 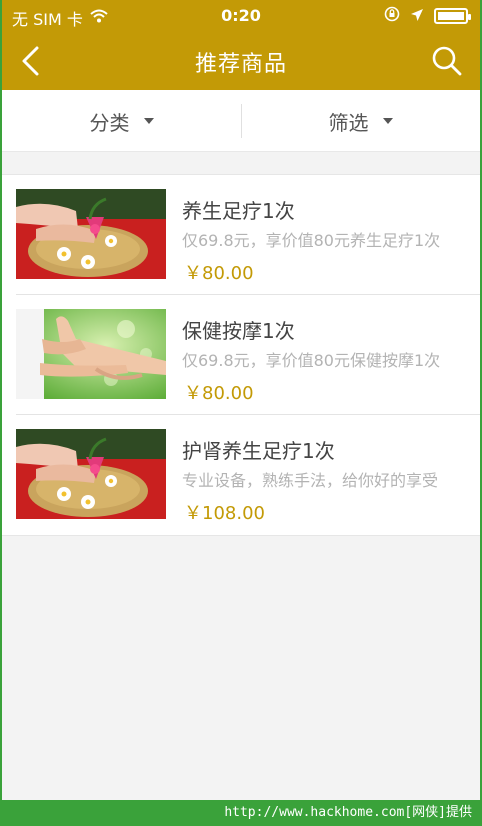 I want to click on product-desc: 专业设备，熟练手法，给你好的享受, so click(x=310, y=480).